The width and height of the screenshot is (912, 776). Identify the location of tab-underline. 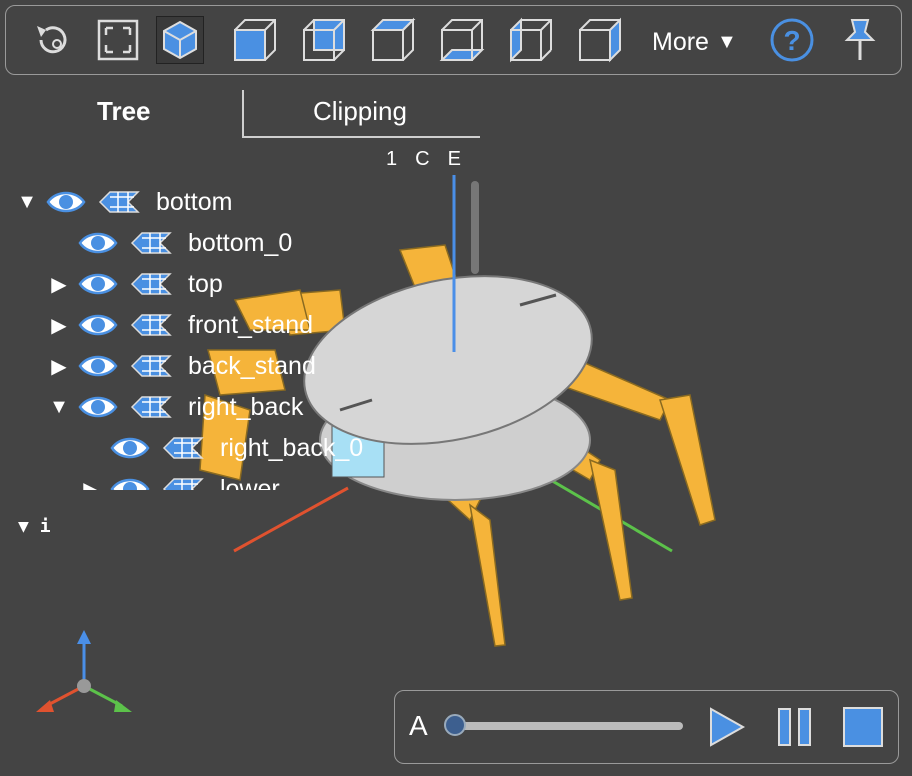
(361, 137).